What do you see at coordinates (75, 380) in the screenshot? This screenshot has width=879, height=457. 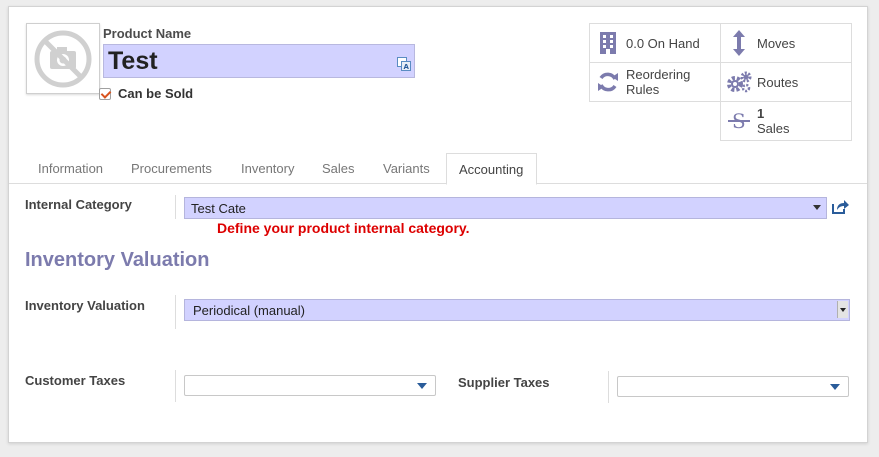 I see `customer-taxes-label: Customer Taxes` at bounding box center [75, 380].